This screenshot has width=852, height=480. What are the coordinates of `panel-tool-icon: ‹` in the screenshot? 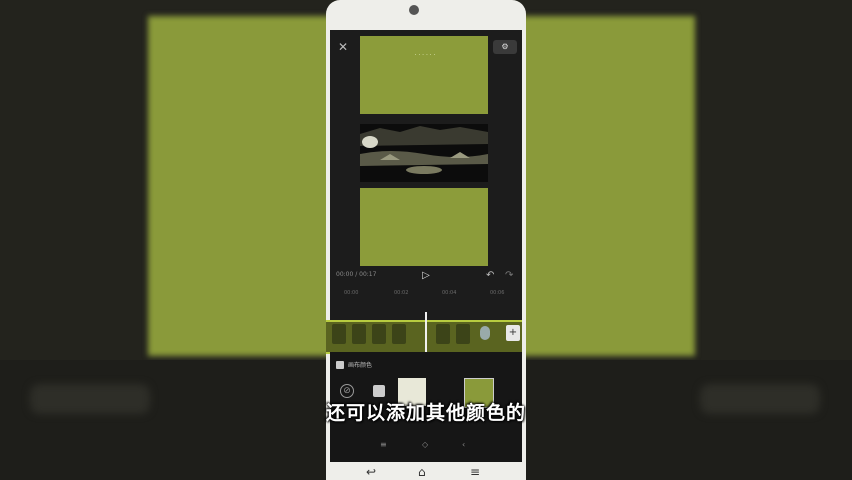 It's located at (463, 444).